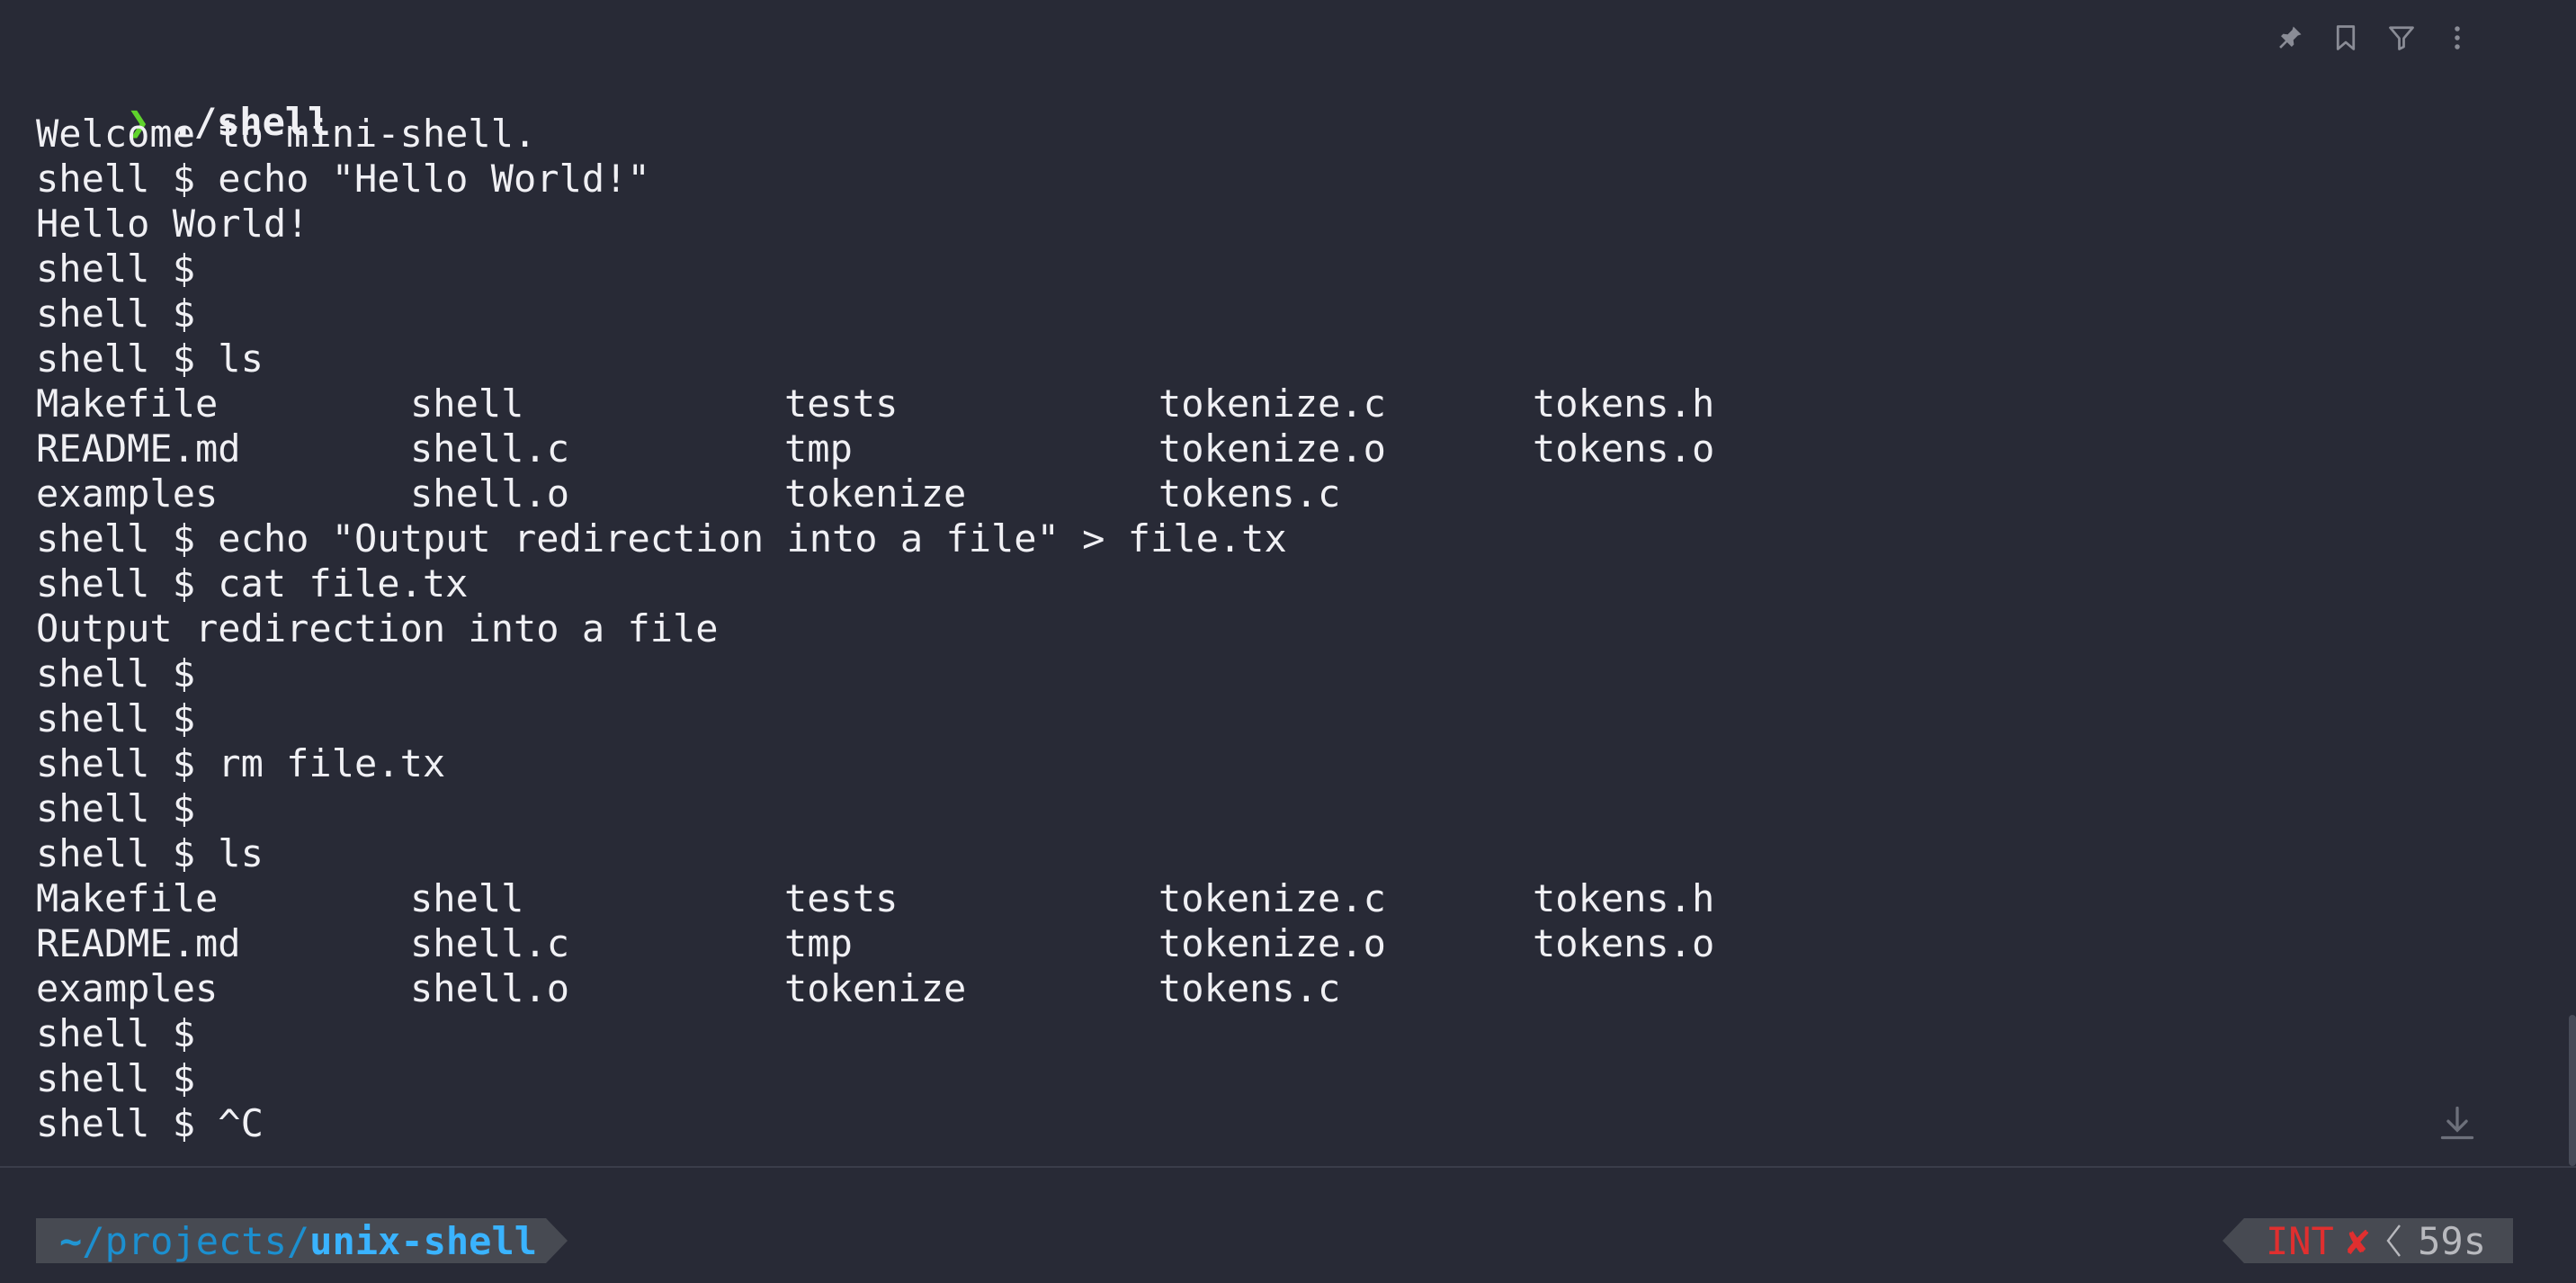 Image resolution: width=2576 pixels, height=1283 pixels. I want to click on separator-chevron-icon, so click(2393, 1241).